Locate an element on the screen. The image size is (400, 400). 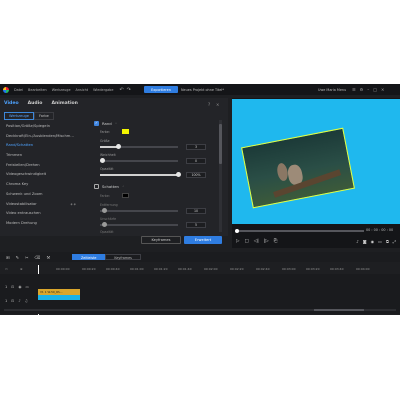
border-size-input: 3 is located at coordinates (196, 147).